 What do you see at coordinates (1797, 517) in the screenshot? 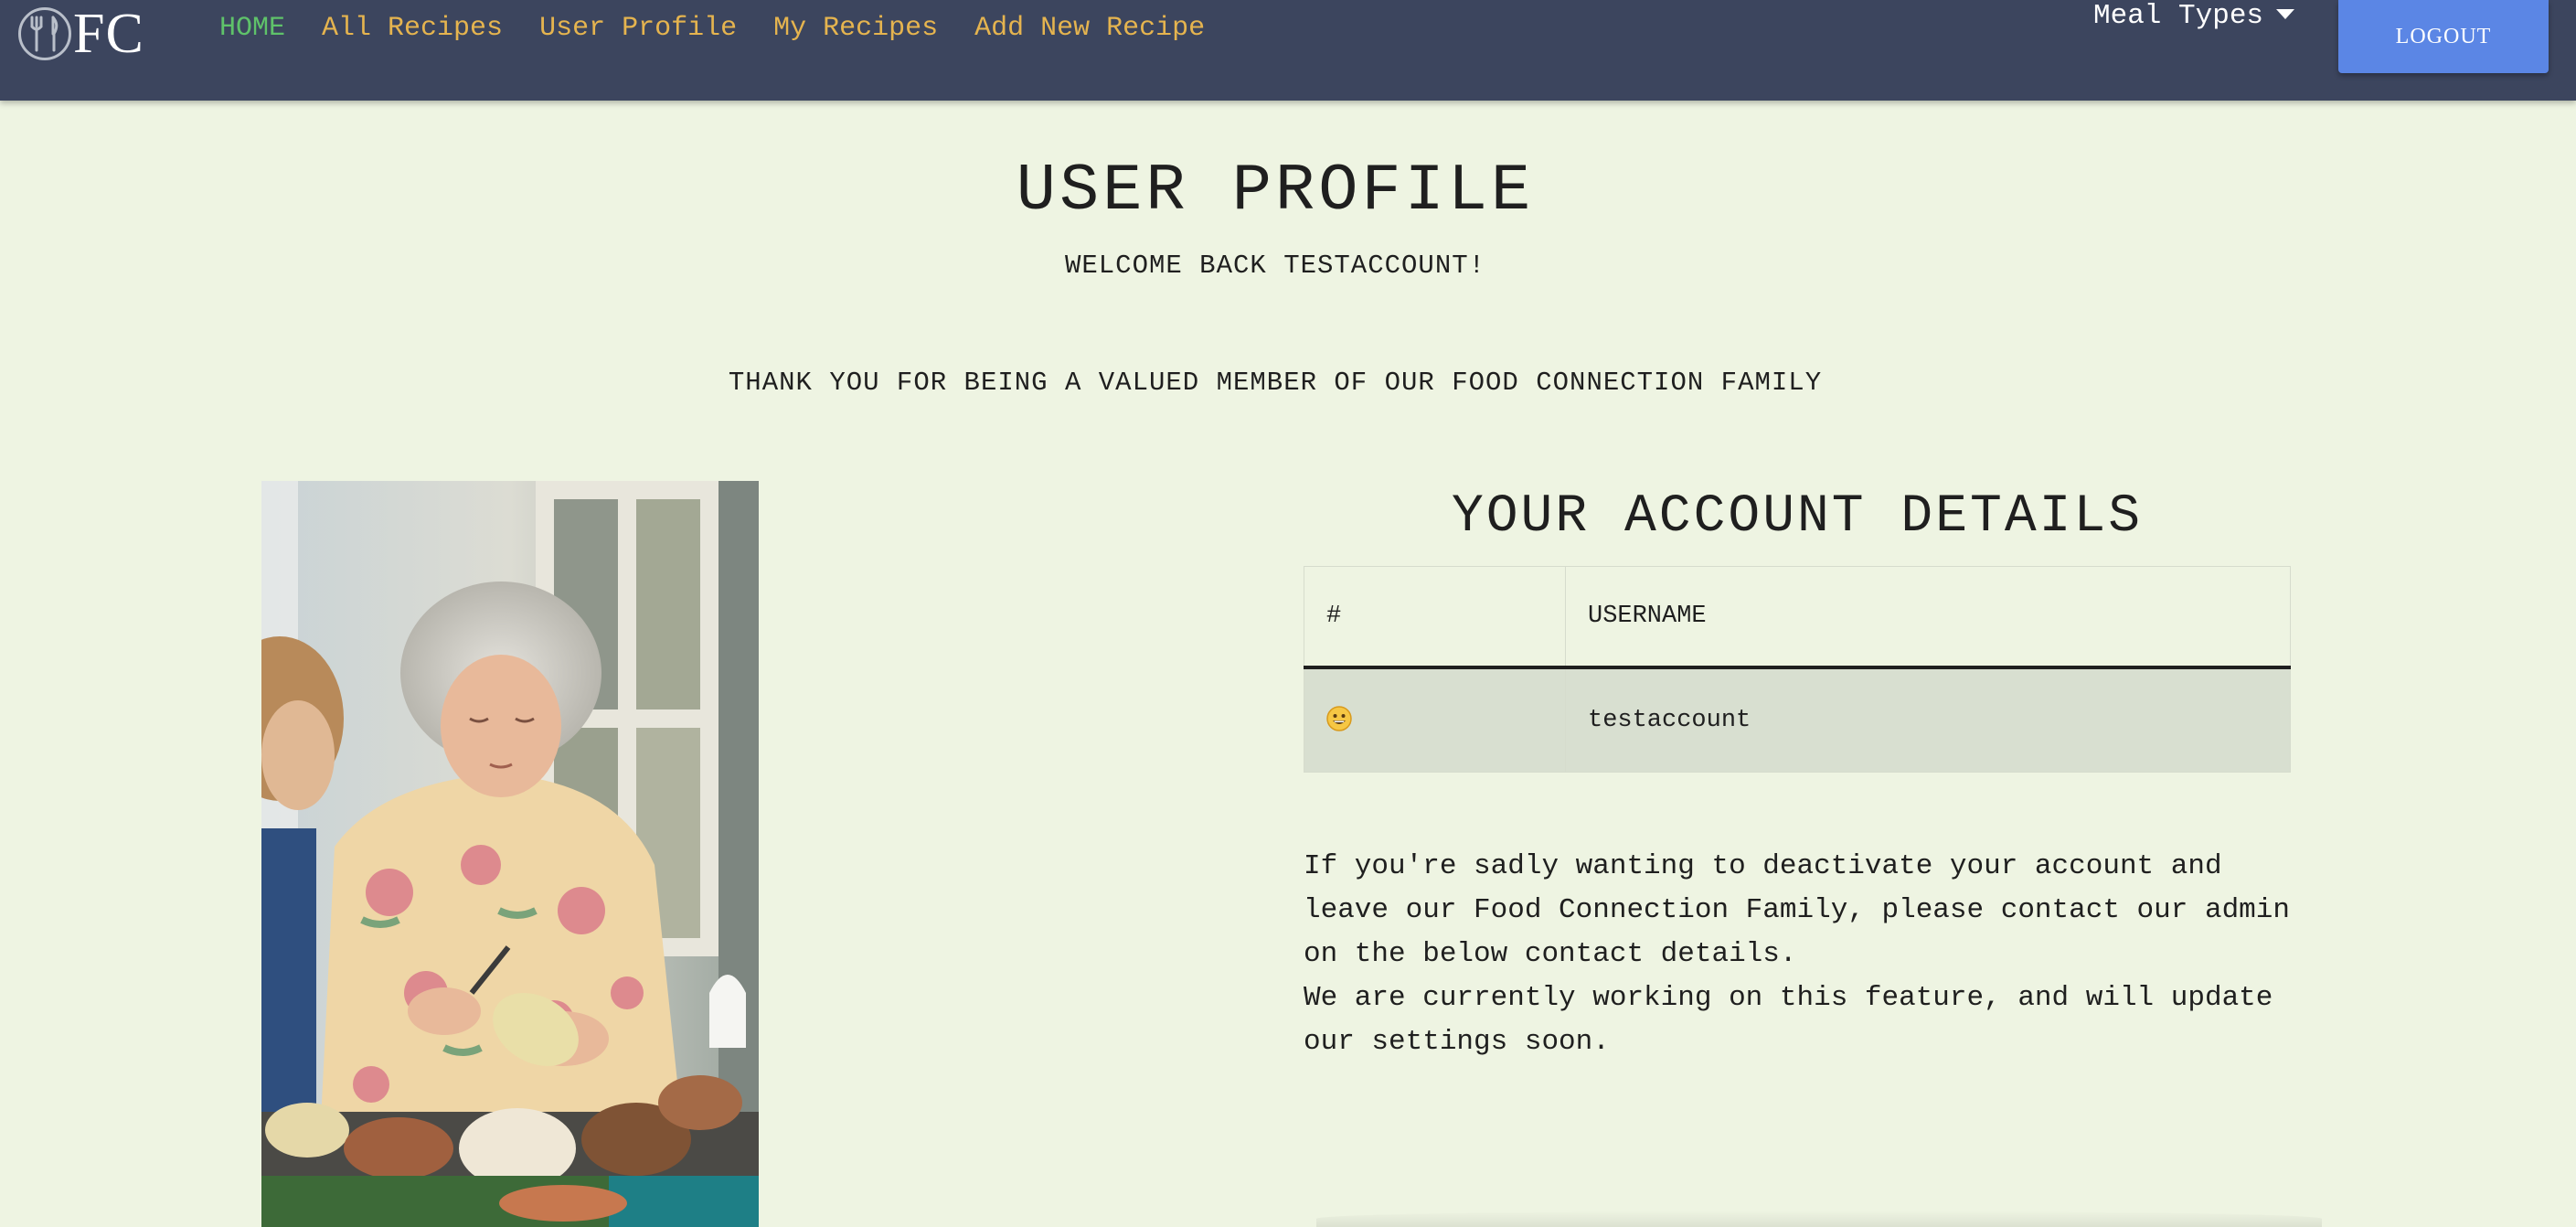
I see `account-details-title: YOUR ACCOUNT DETAILS` at bounding box center [1797, 517].